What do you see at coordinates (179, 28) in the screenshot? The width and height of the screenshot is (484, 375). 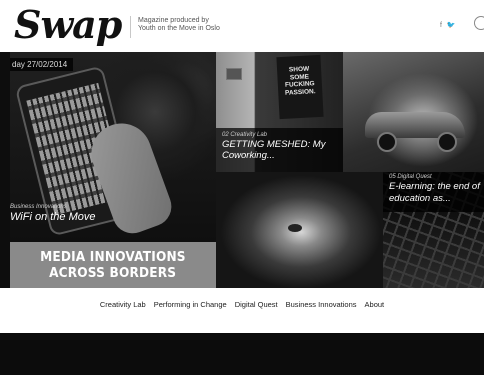 I see `tagline-line-2: Youth on the Move in Oslo` at bounding box center [179, 28].